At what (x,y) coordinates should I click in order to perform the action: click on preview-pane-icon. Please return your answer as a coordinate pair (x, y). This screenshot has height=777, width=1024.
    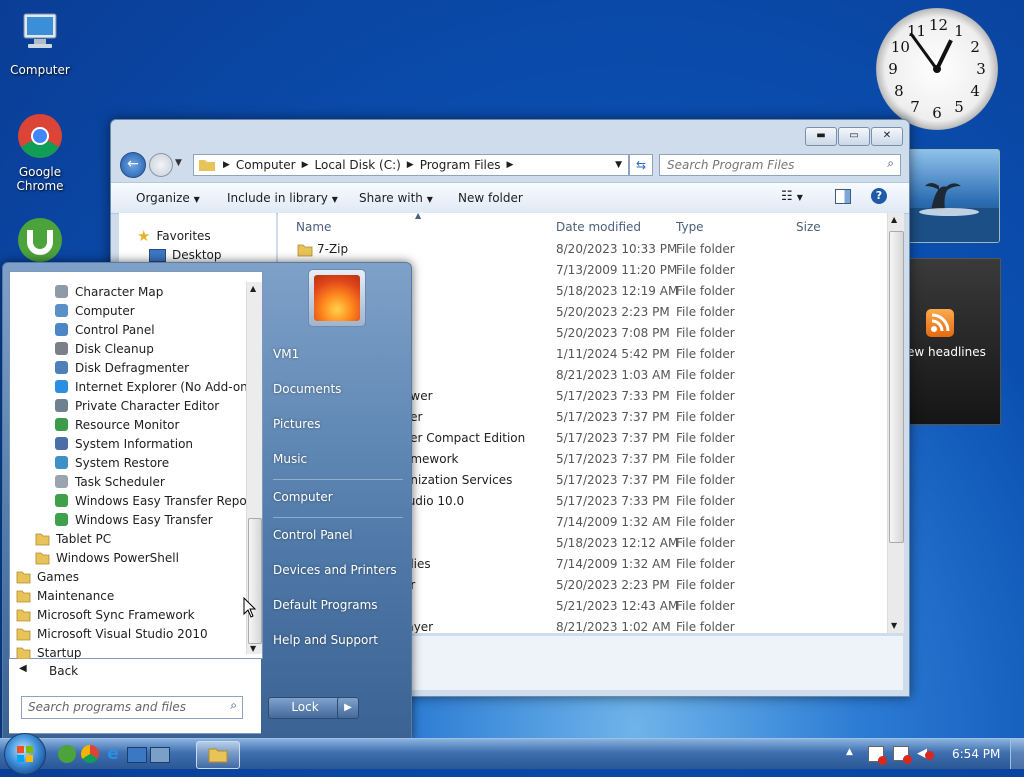
    Looking at the image, I should click on (843, 196).